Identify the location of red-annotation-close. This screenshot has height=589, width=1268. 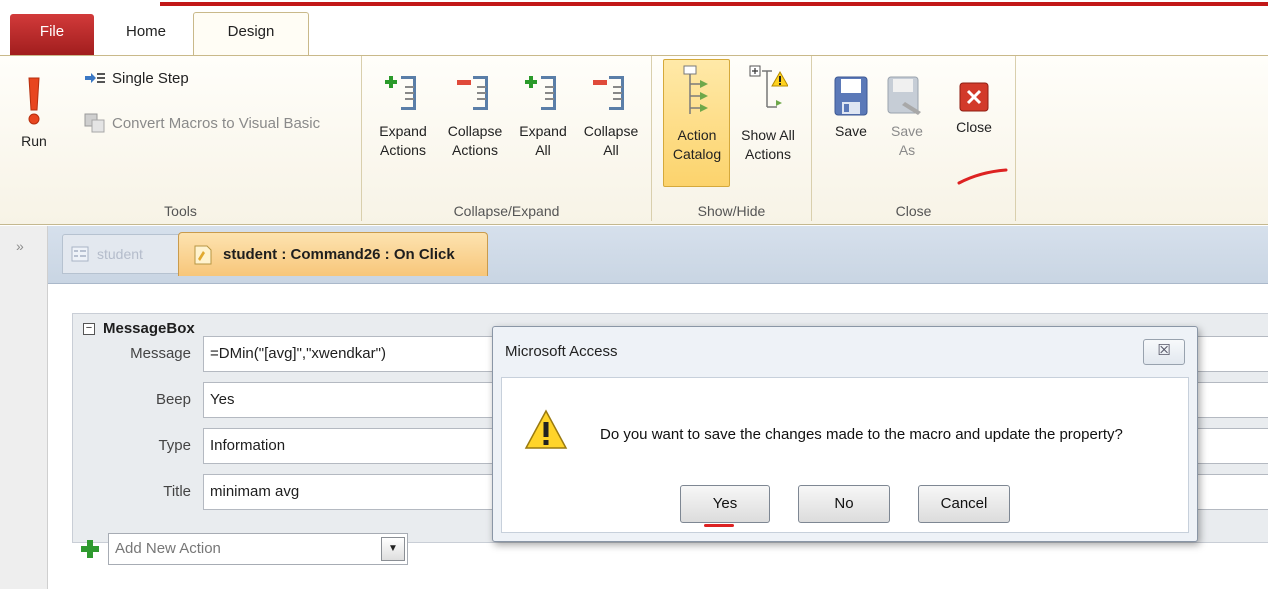
(982, 176).